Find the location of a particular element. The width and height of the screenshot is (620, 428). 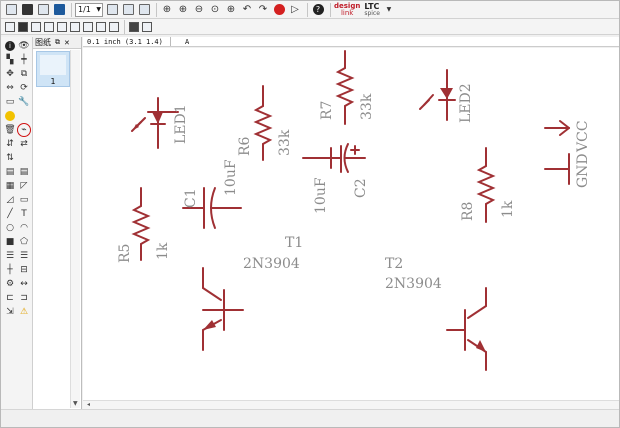

dimension-icon: ↔ is located at coordinates (24, 284).